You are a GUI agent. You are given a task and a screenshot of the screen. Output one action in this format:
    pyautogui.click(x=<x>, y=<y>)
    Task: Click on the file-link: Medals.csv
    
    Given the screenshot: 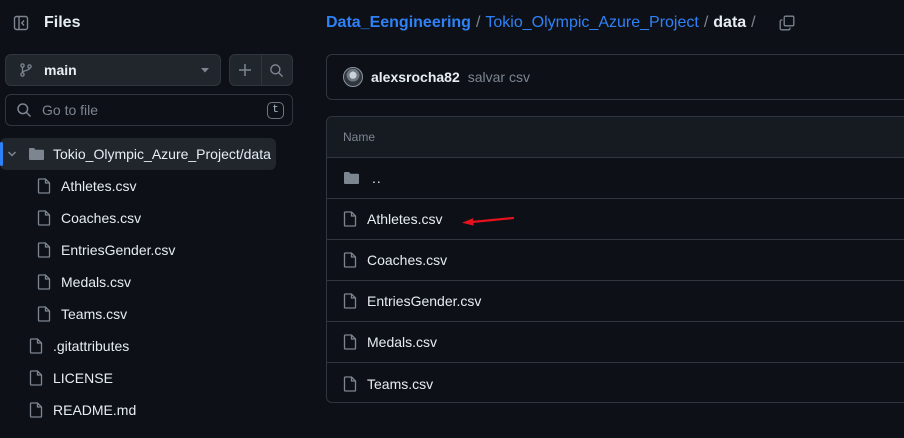 What is the action you would take?
    pyautogui.click(x=402, y=342)
    